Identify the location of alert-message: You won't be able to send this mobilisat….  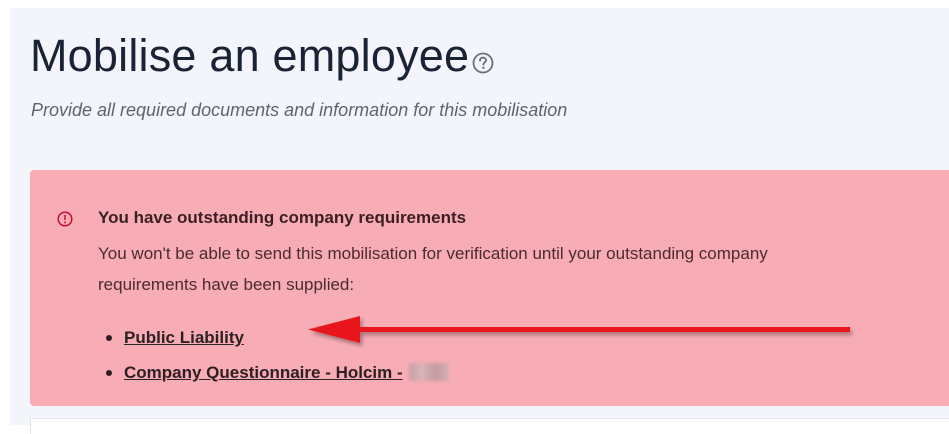
(433, 269).